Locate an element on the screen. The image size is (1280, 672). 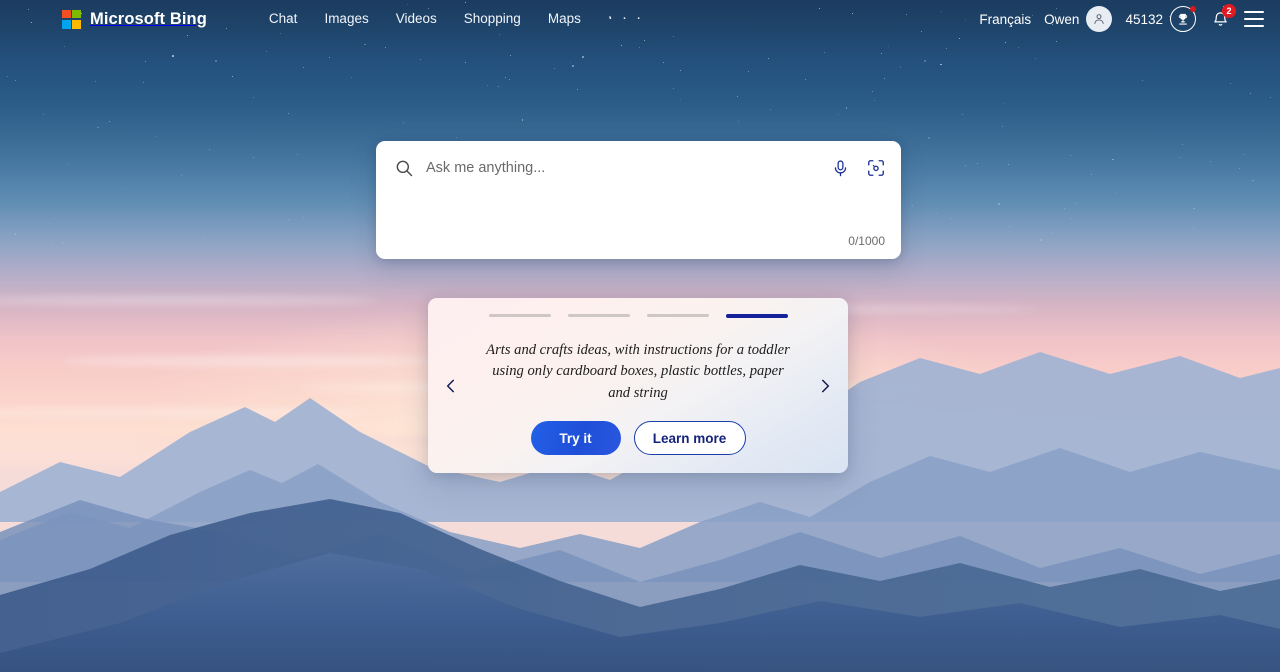
search-input-row is located at coordinates (638, 168).